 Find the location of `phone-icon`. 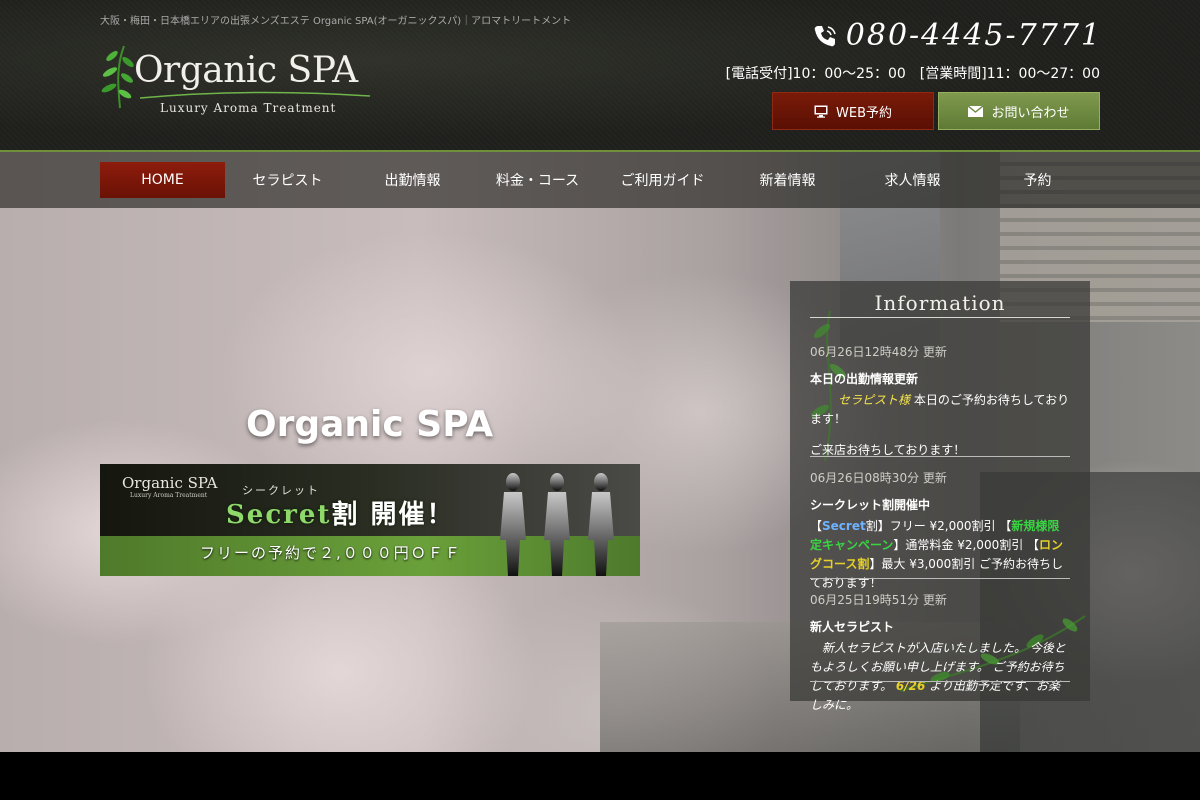

phone-icon is located at coordinates (825, 35).